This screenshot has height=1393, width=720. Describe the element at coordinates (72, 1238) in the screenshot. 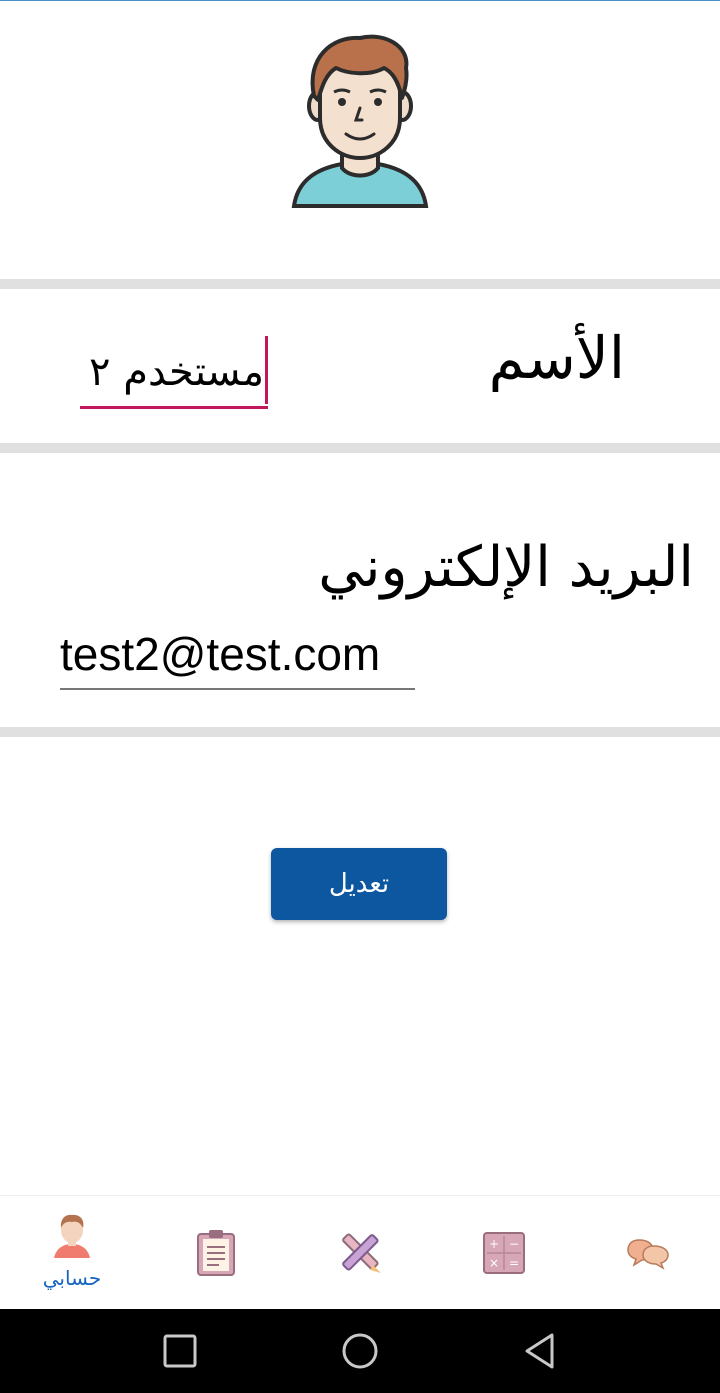

I see `account-icon` at that location.